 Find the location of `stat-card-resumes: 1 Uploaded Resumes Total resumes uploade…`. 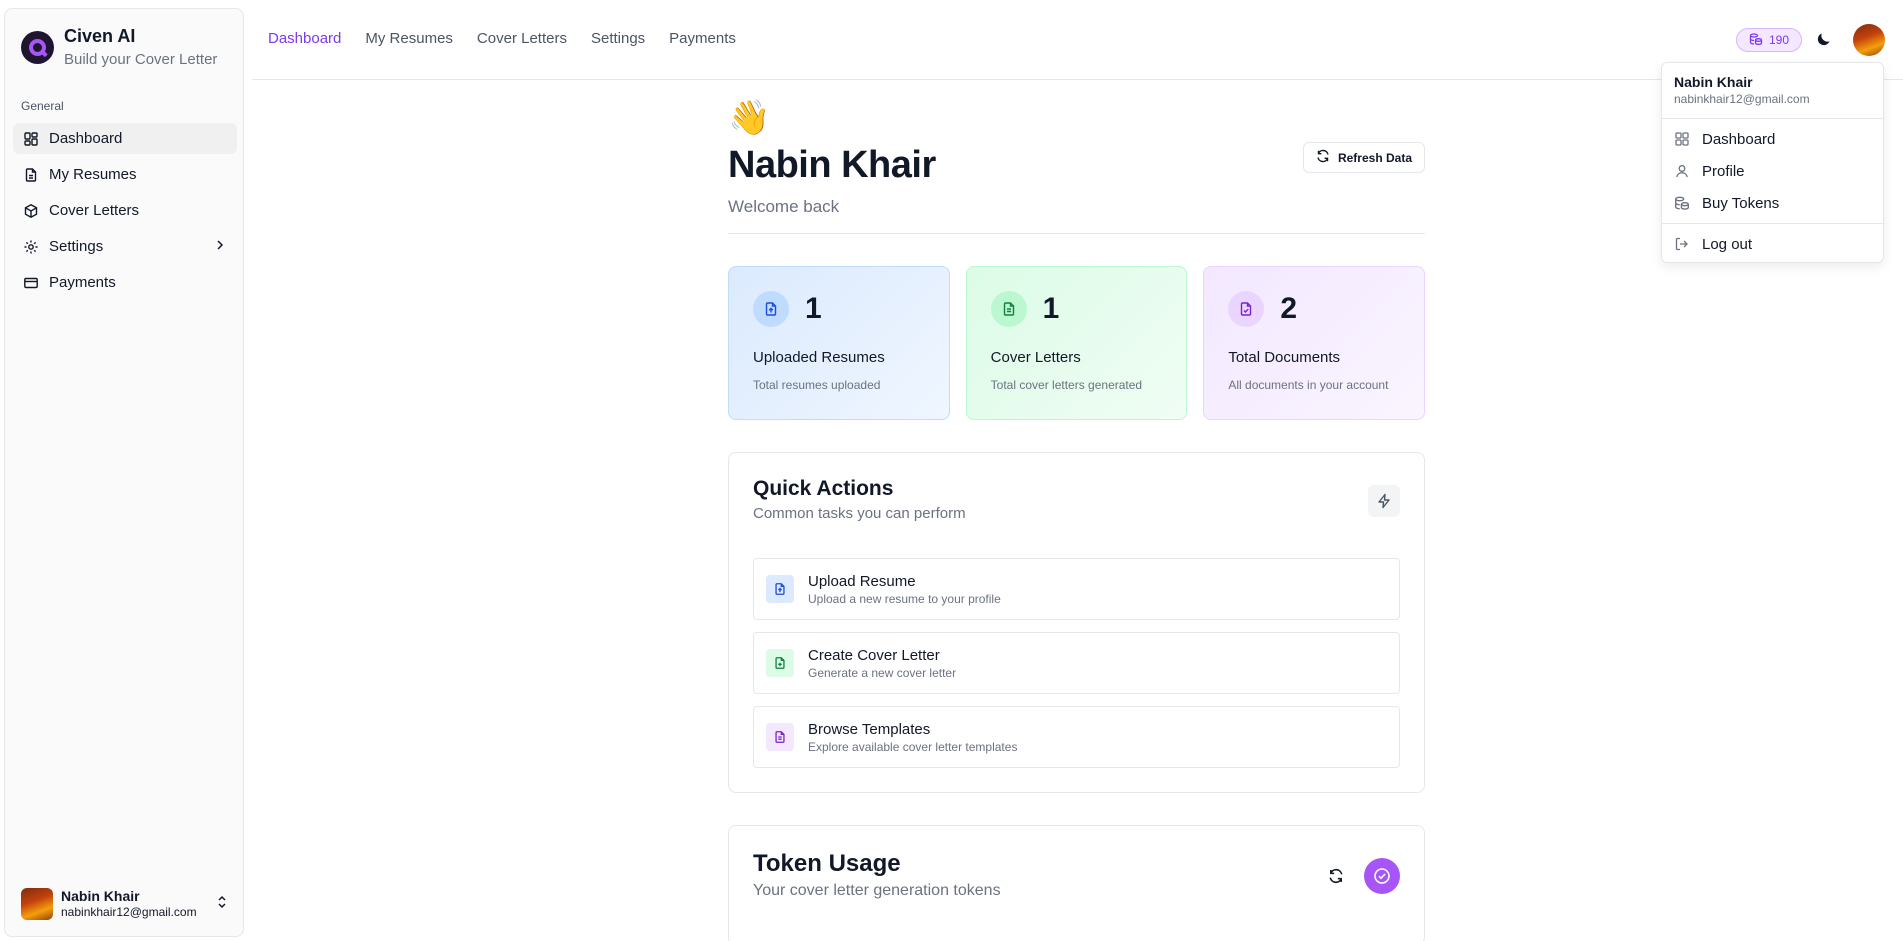

stat-card-resumes: 1 Uploaded Resumes Total resumes uploade… is located at coordinates (839, 343).